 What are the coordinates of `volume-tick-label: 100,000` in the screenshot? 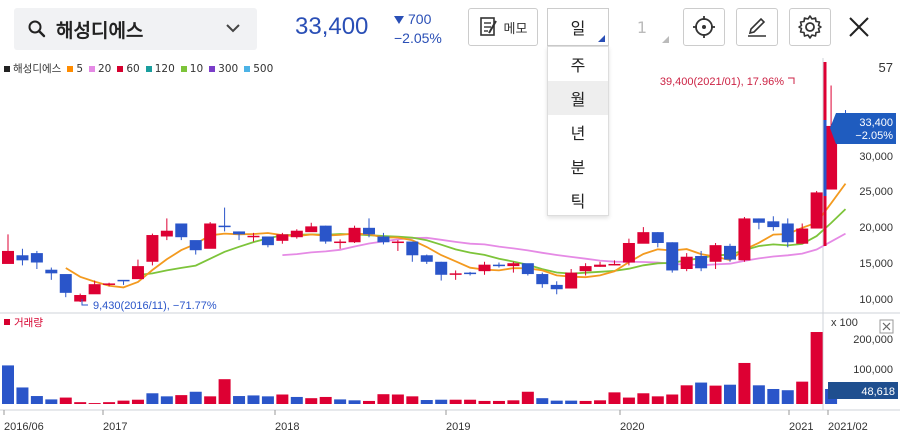 It's located at (873, 370).